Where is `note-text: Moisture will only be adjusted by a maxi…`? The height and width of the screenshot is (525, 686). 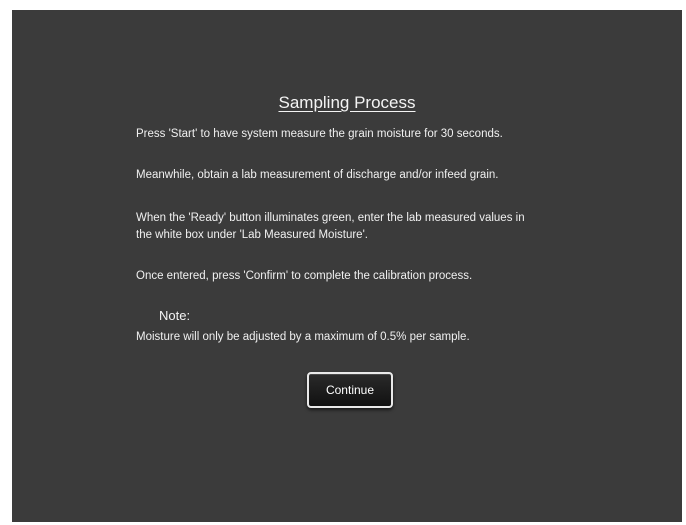 note-text: Moisture will only be adjusted by a maxi… is located at coordinates (303, 337).